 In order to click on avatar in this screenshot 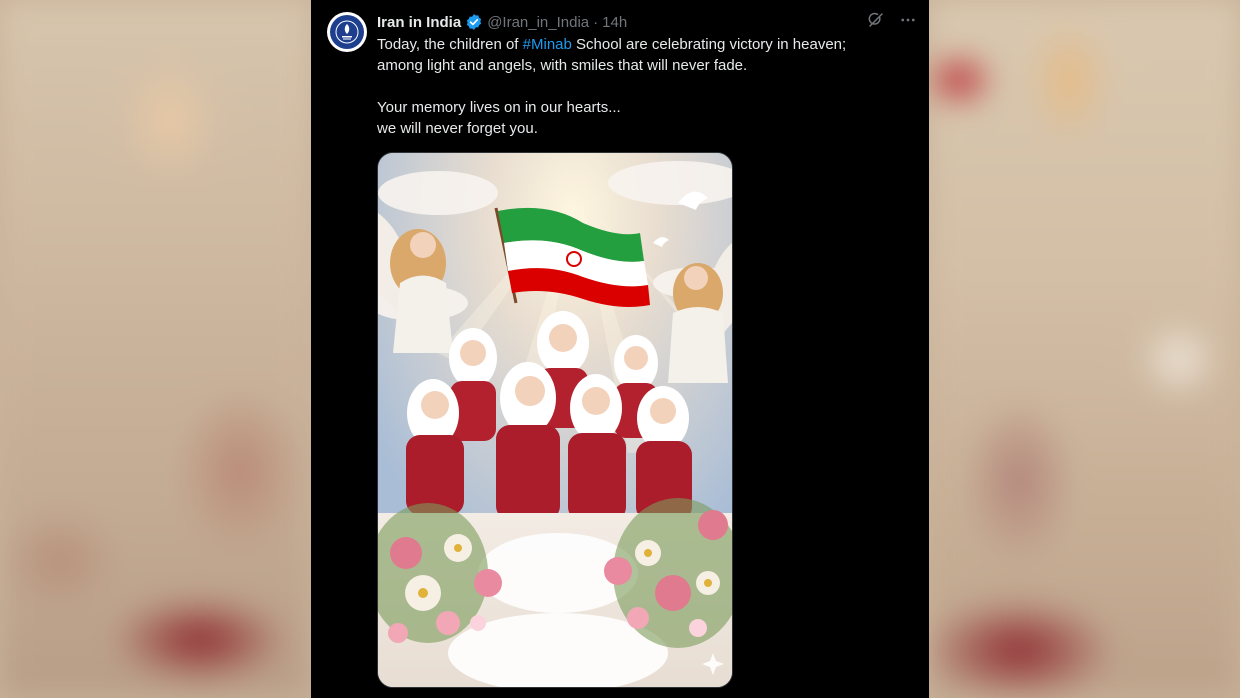, I will do `click(347, 32)`.